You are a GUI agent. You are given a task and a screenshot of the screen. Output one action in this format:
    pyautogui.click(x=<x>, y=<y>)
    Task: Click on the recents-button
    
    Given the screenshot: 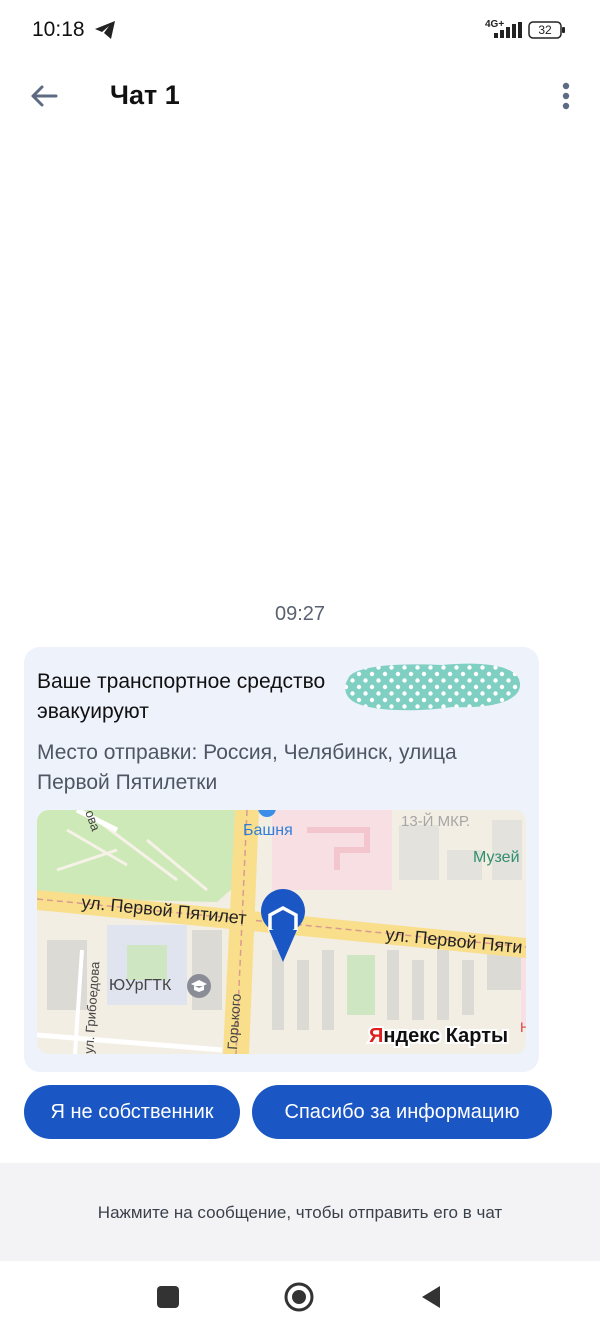 What is the action you would take?
    pyautogui.click(x=168, y=1297)
    